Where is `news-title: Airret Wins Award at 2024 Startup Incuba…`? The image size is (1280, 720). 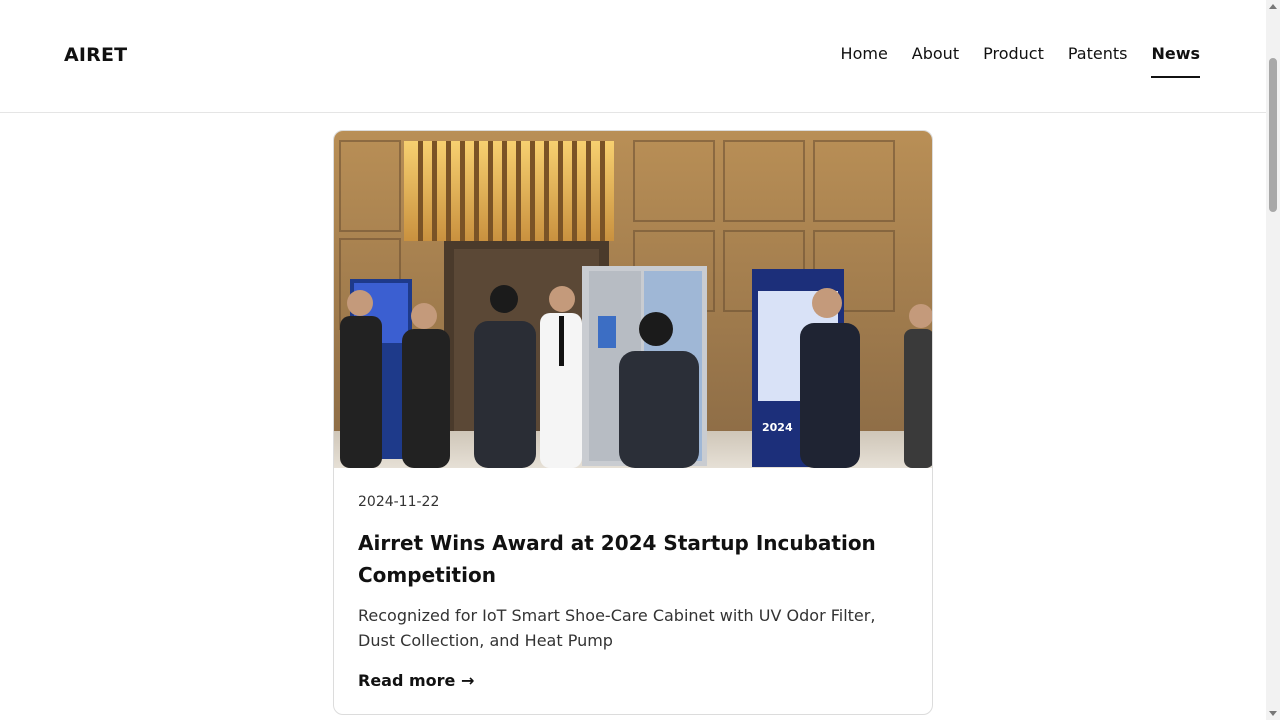 news-title: Airret Wins Award at 2024 Startup Incuba… is located at coordinates (634, 559).